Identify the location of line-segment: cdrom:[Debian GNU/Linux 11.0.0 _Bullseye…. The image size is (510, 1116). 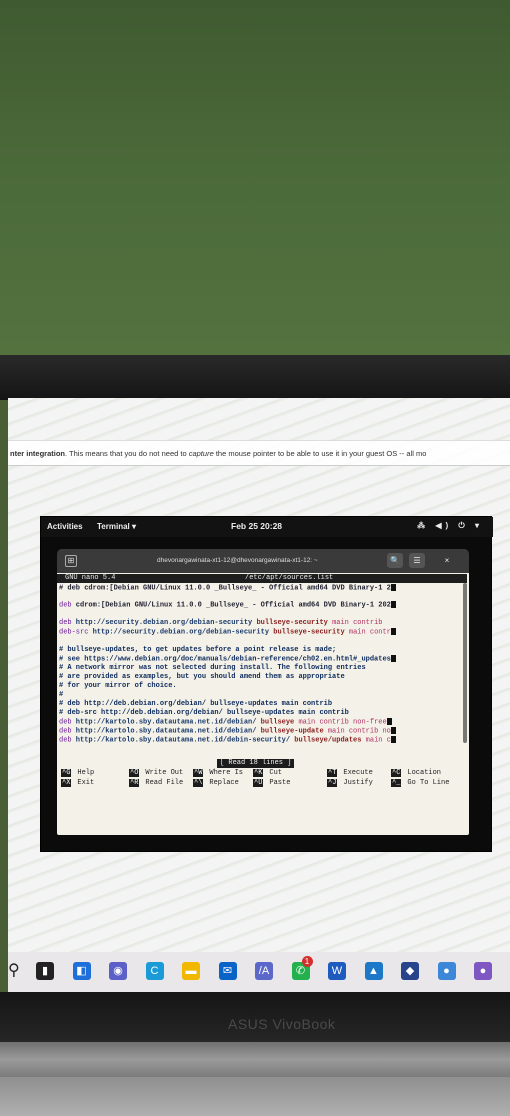
(231, 605).